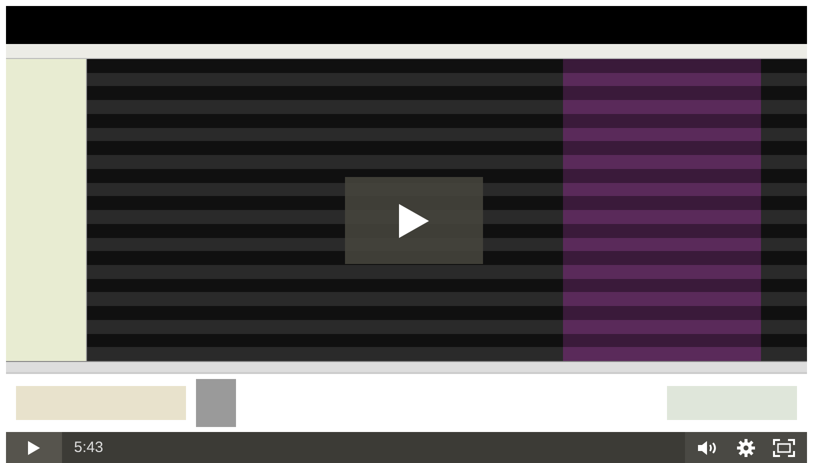 The height and width of the screenshot is (463, 813). I want to click on play-toggle-button, so click(34, 447).